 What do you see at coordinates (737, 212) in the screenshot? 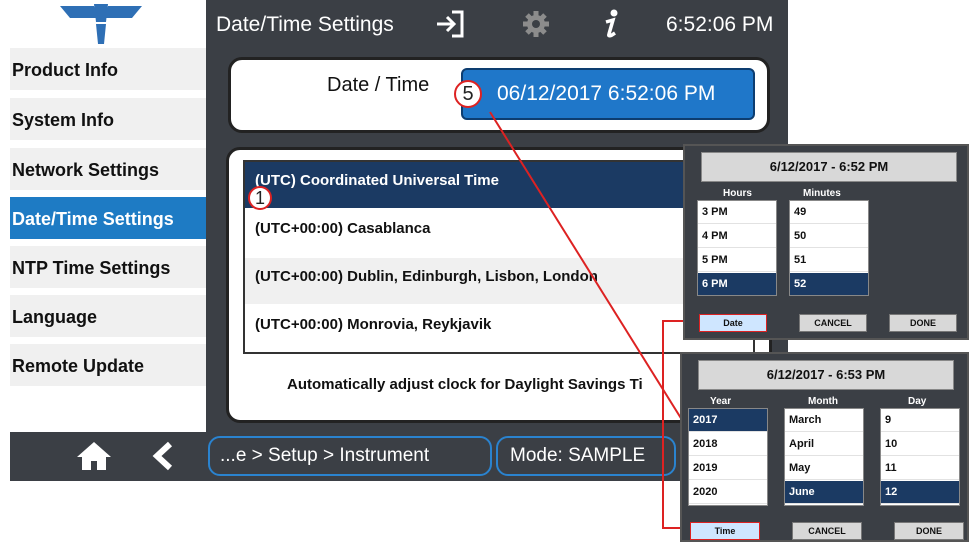
I see `hours-option: 3 PM` at bounding box center [737, 212].